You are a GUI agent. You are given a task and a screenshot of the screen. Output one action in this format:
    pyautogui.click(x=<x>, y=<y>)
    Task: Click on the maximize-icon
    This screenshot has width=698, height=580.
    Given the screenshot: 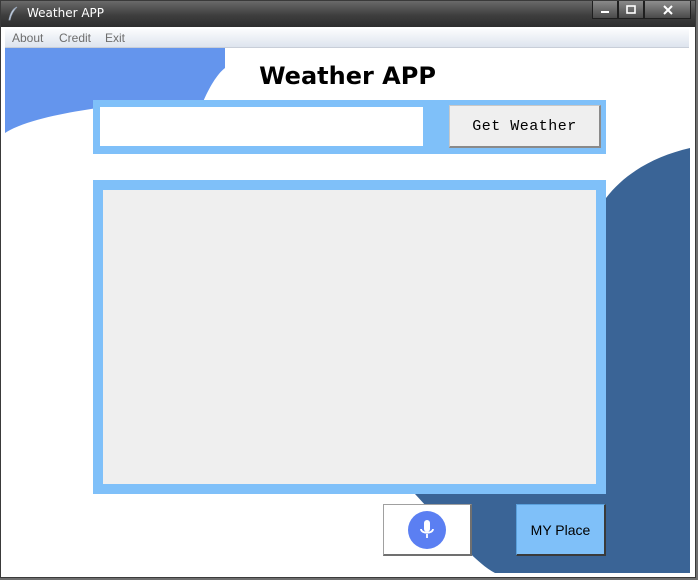 What is the action you would take?
    pyautogui.click(x=631, y=9)
    